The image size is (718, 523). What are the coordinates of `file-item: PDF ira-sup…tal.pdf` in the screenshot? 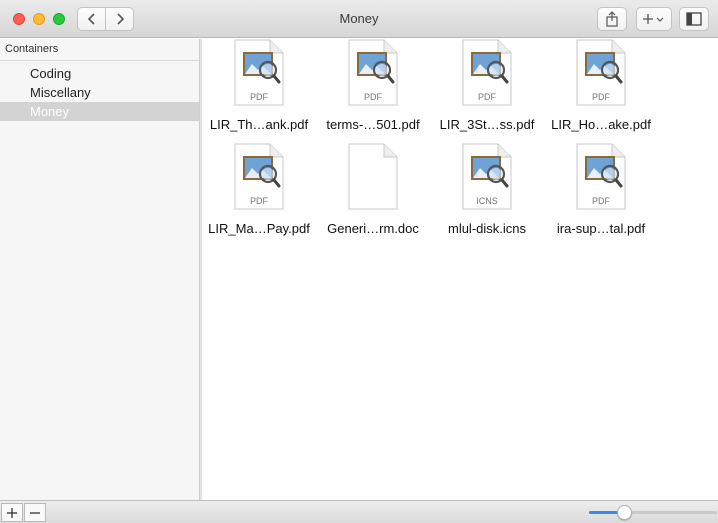 It's located at (601, 193).